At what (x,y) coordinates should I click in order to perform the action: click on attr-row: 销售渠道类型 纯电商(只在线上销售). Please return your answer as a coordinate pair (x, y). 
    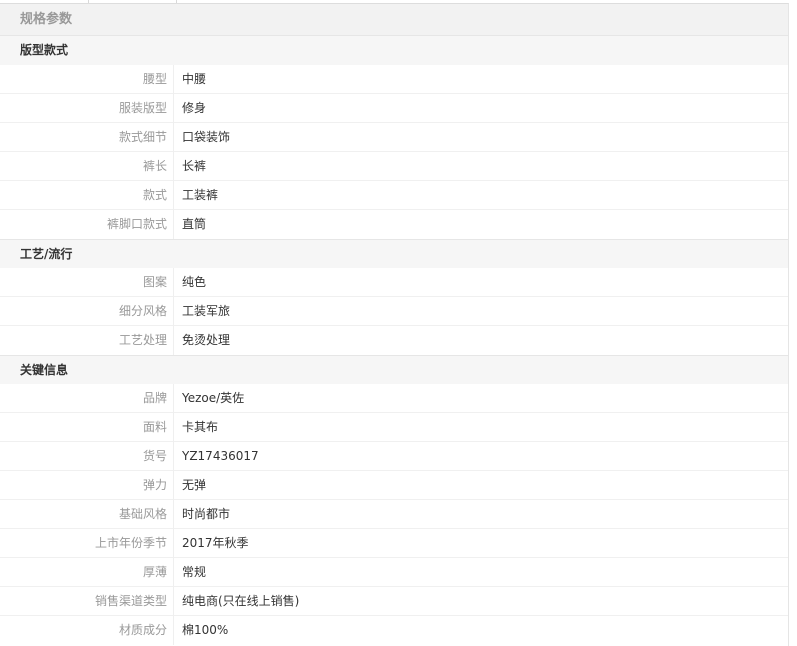
    Looking at the image, I should click on (394, 601).